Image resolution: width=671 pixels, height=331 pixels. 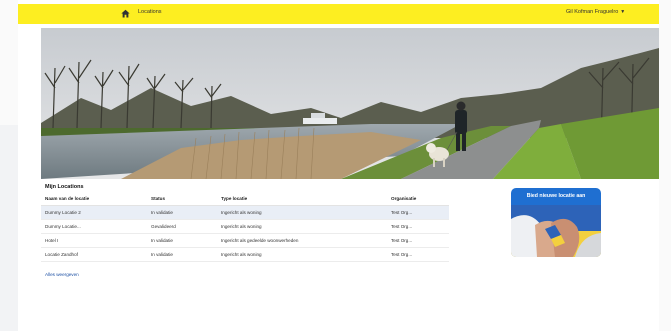 What do you see at coordinates (182, 226) in the screenshot?
I see `location-status: Gevalideerd` at bounding box center [182, 226].